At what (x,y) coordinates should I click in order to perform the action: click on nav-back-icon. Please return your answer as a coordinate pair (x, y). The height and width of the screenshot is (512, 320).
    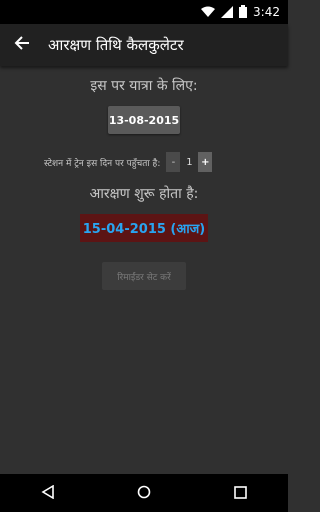
    Looking at the image, I should click on (48, 493).